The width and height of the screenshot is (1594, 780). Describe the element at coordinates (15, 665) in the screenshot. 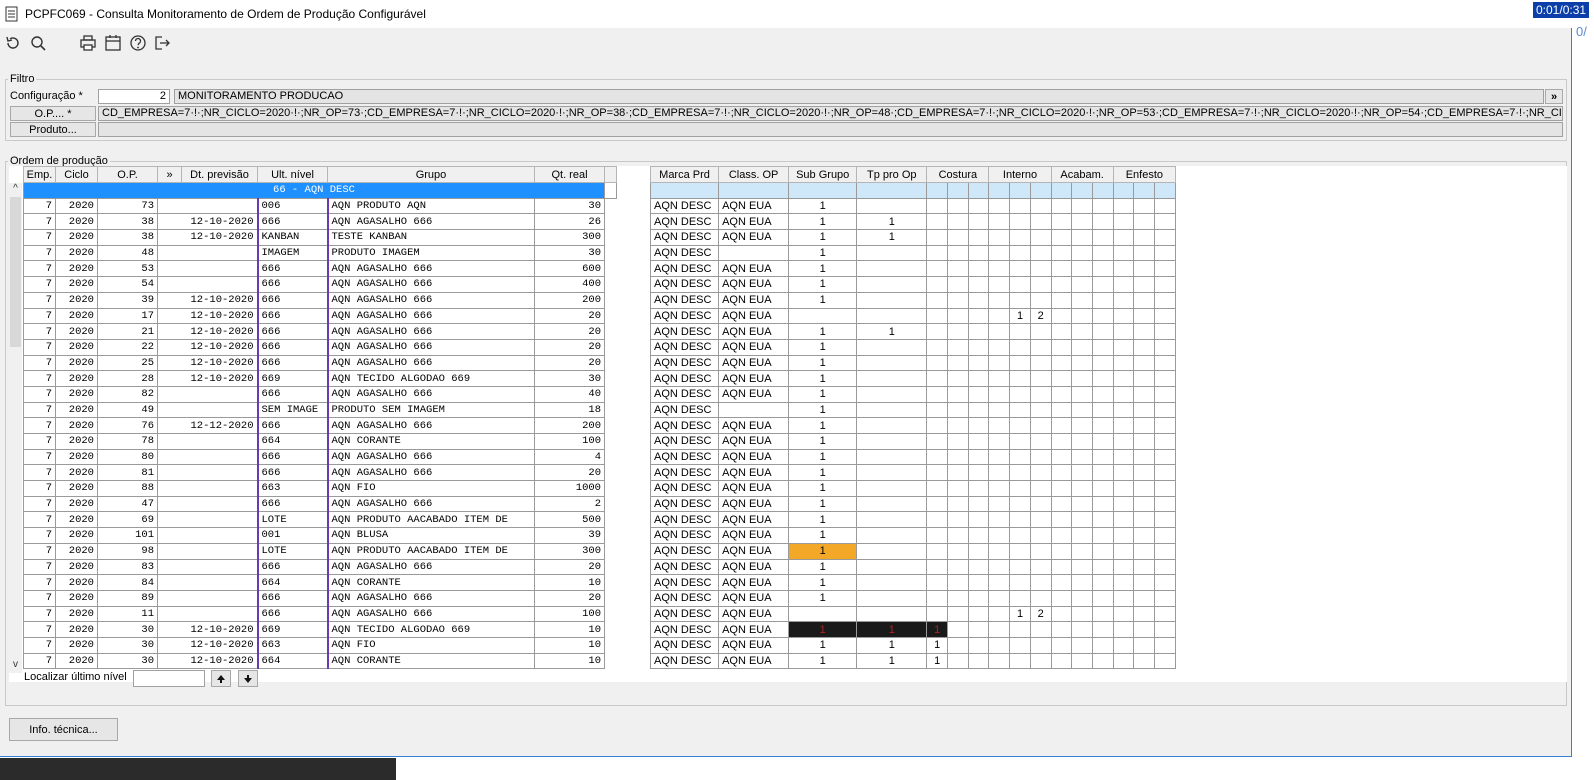

I see `scroll-down-icon: v` at that location.